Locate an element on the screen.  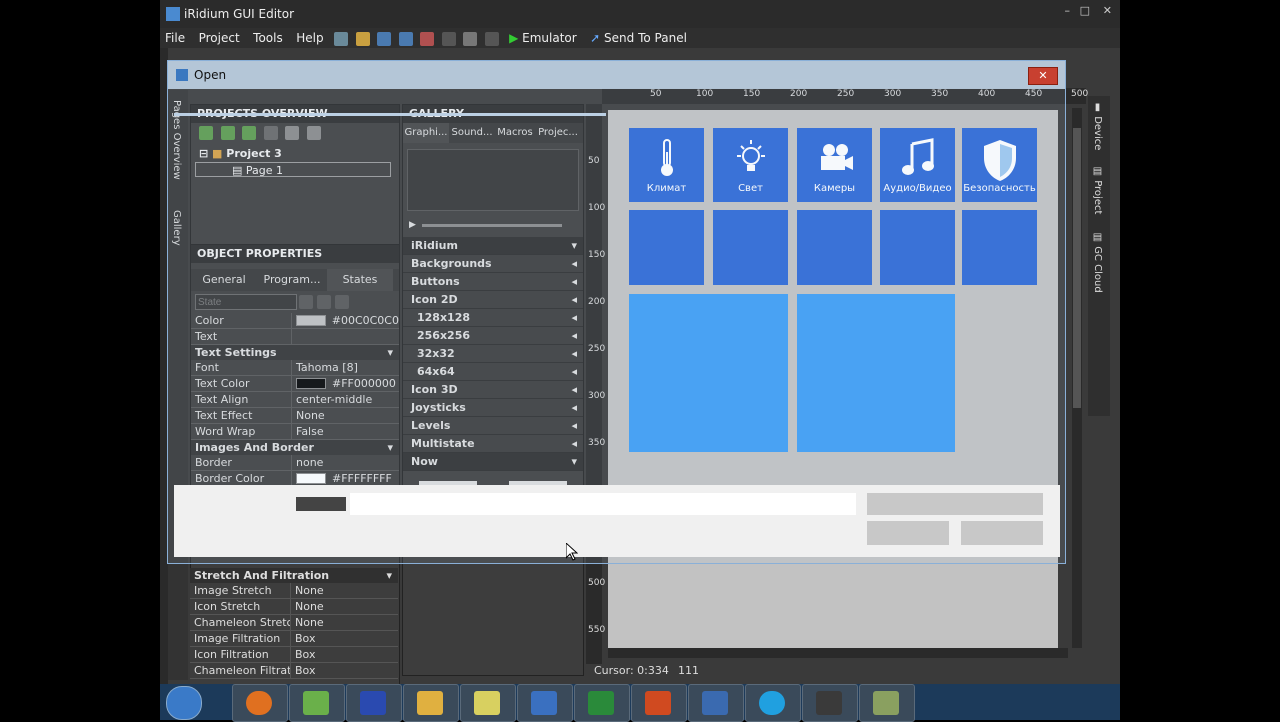
ruler-y-label: 500 is located at coordinates (597, 583).